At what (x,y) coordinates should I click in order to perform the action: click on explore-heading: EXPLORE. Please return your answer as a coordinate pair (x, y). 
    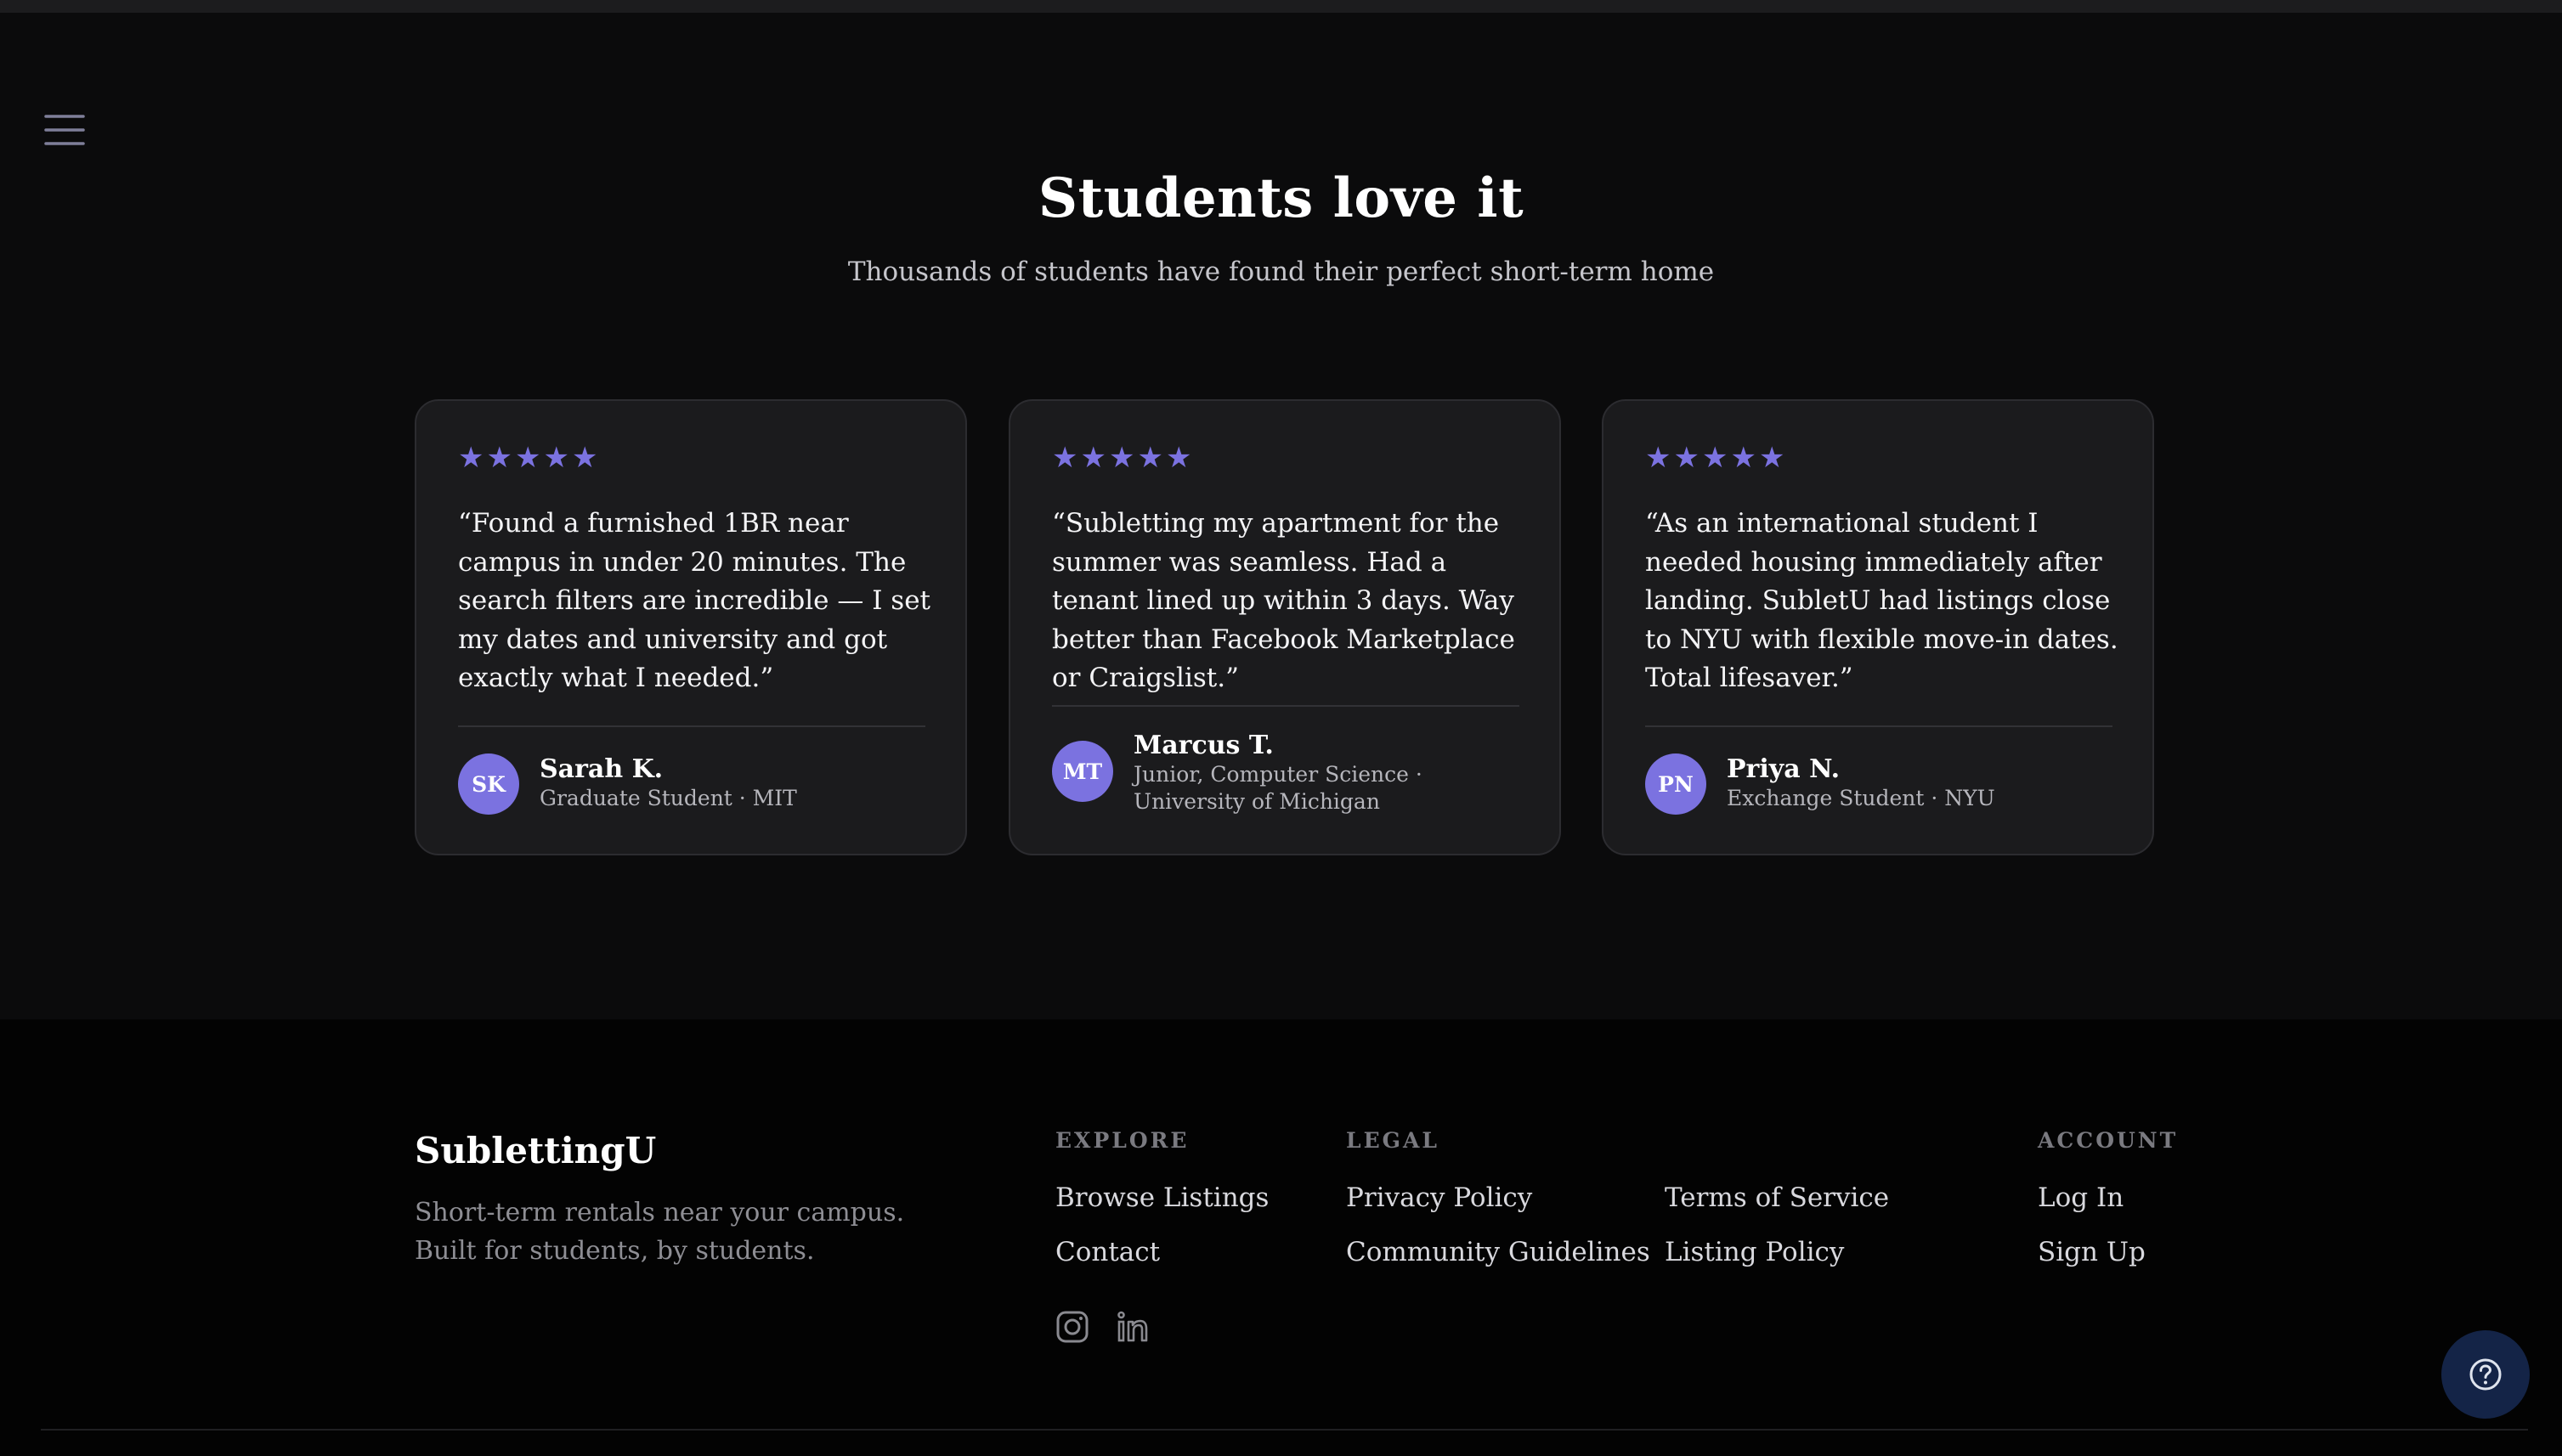
    Looking at the image, I should click on (1123, 1140).